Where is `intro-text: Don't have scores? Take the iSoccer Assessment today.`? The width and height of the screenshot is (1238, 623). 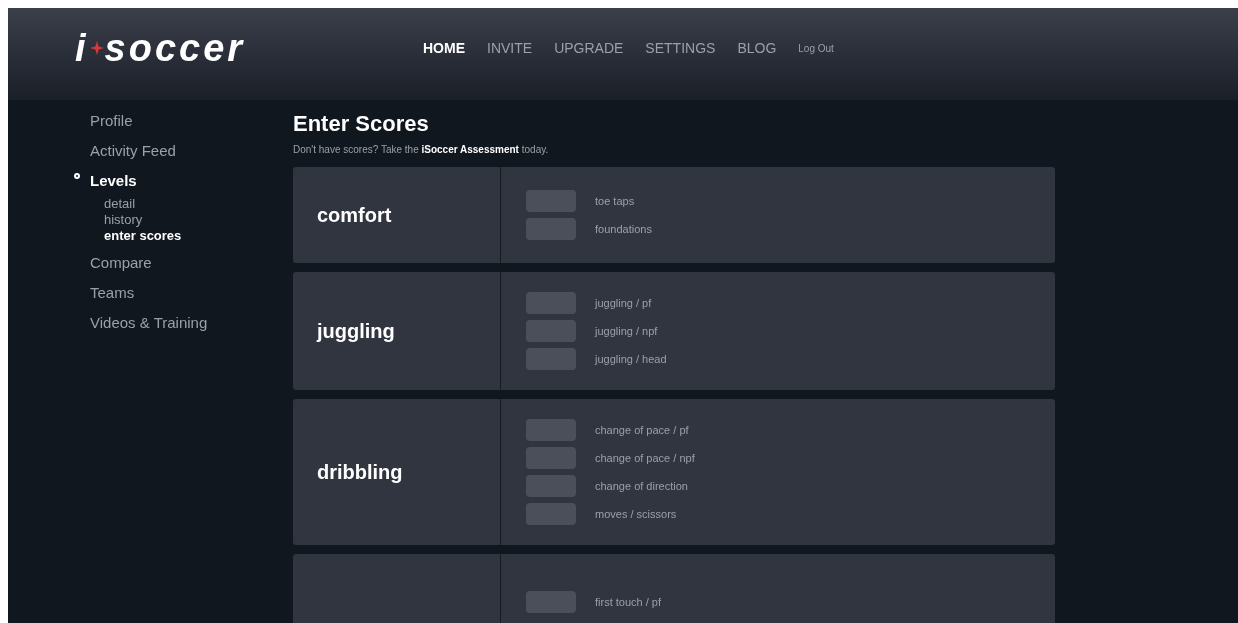
intro-text: Don't have scores? Take the iSoccer Assessment today. is located at coordinates (421, 150).